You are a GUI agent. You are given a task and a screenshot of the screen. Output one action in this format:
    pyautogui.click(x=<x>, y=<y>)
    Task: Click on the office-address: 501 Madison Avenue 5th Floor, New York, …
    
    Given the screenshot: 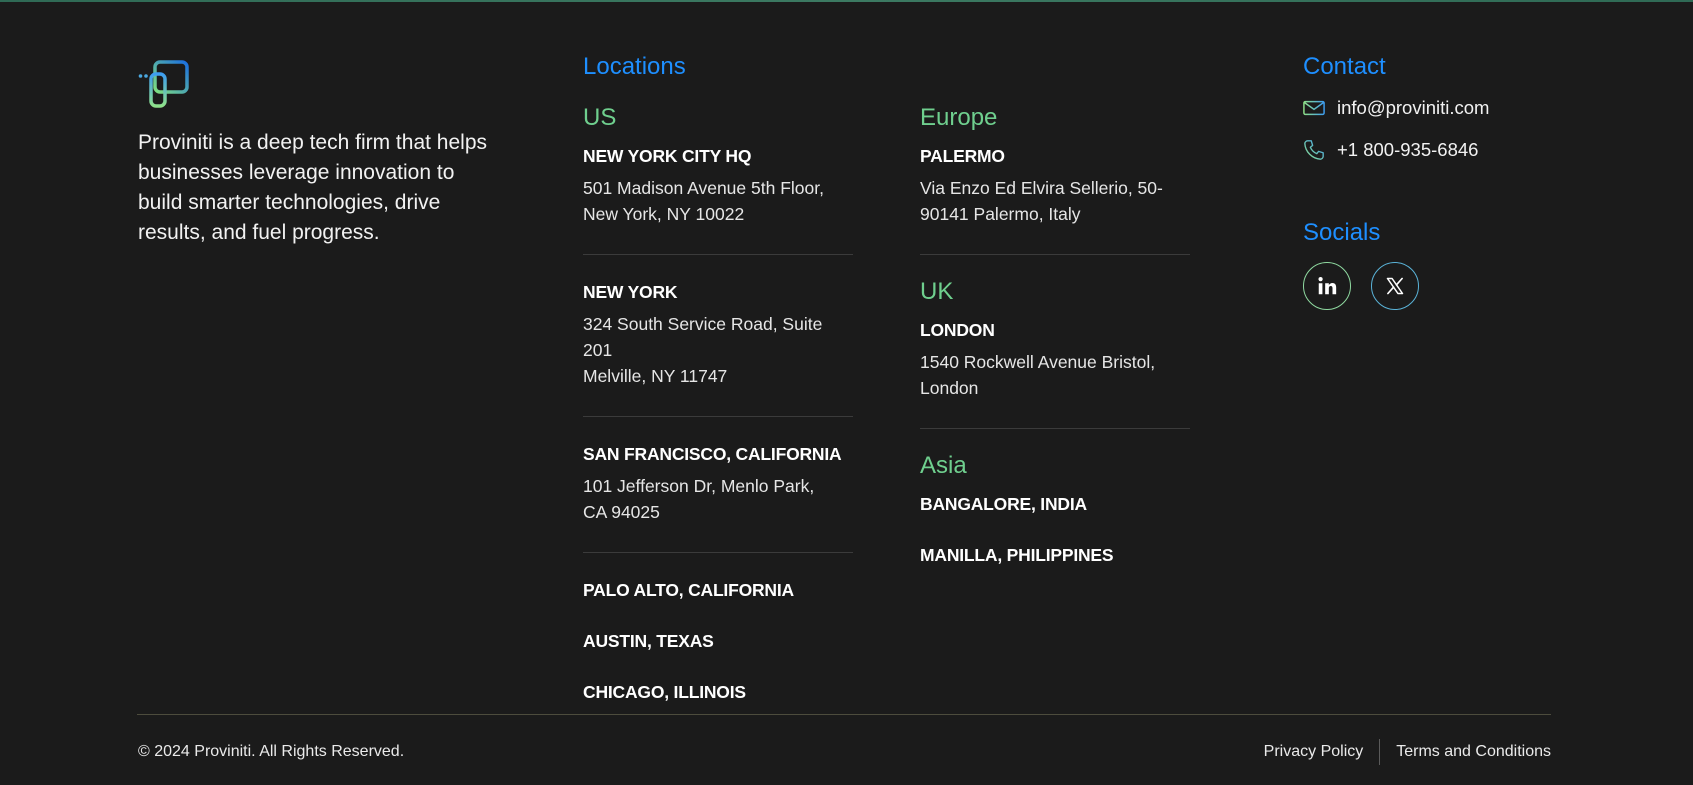 What is the action you would take?
    pyautogui.click(x=718, y=201)
    